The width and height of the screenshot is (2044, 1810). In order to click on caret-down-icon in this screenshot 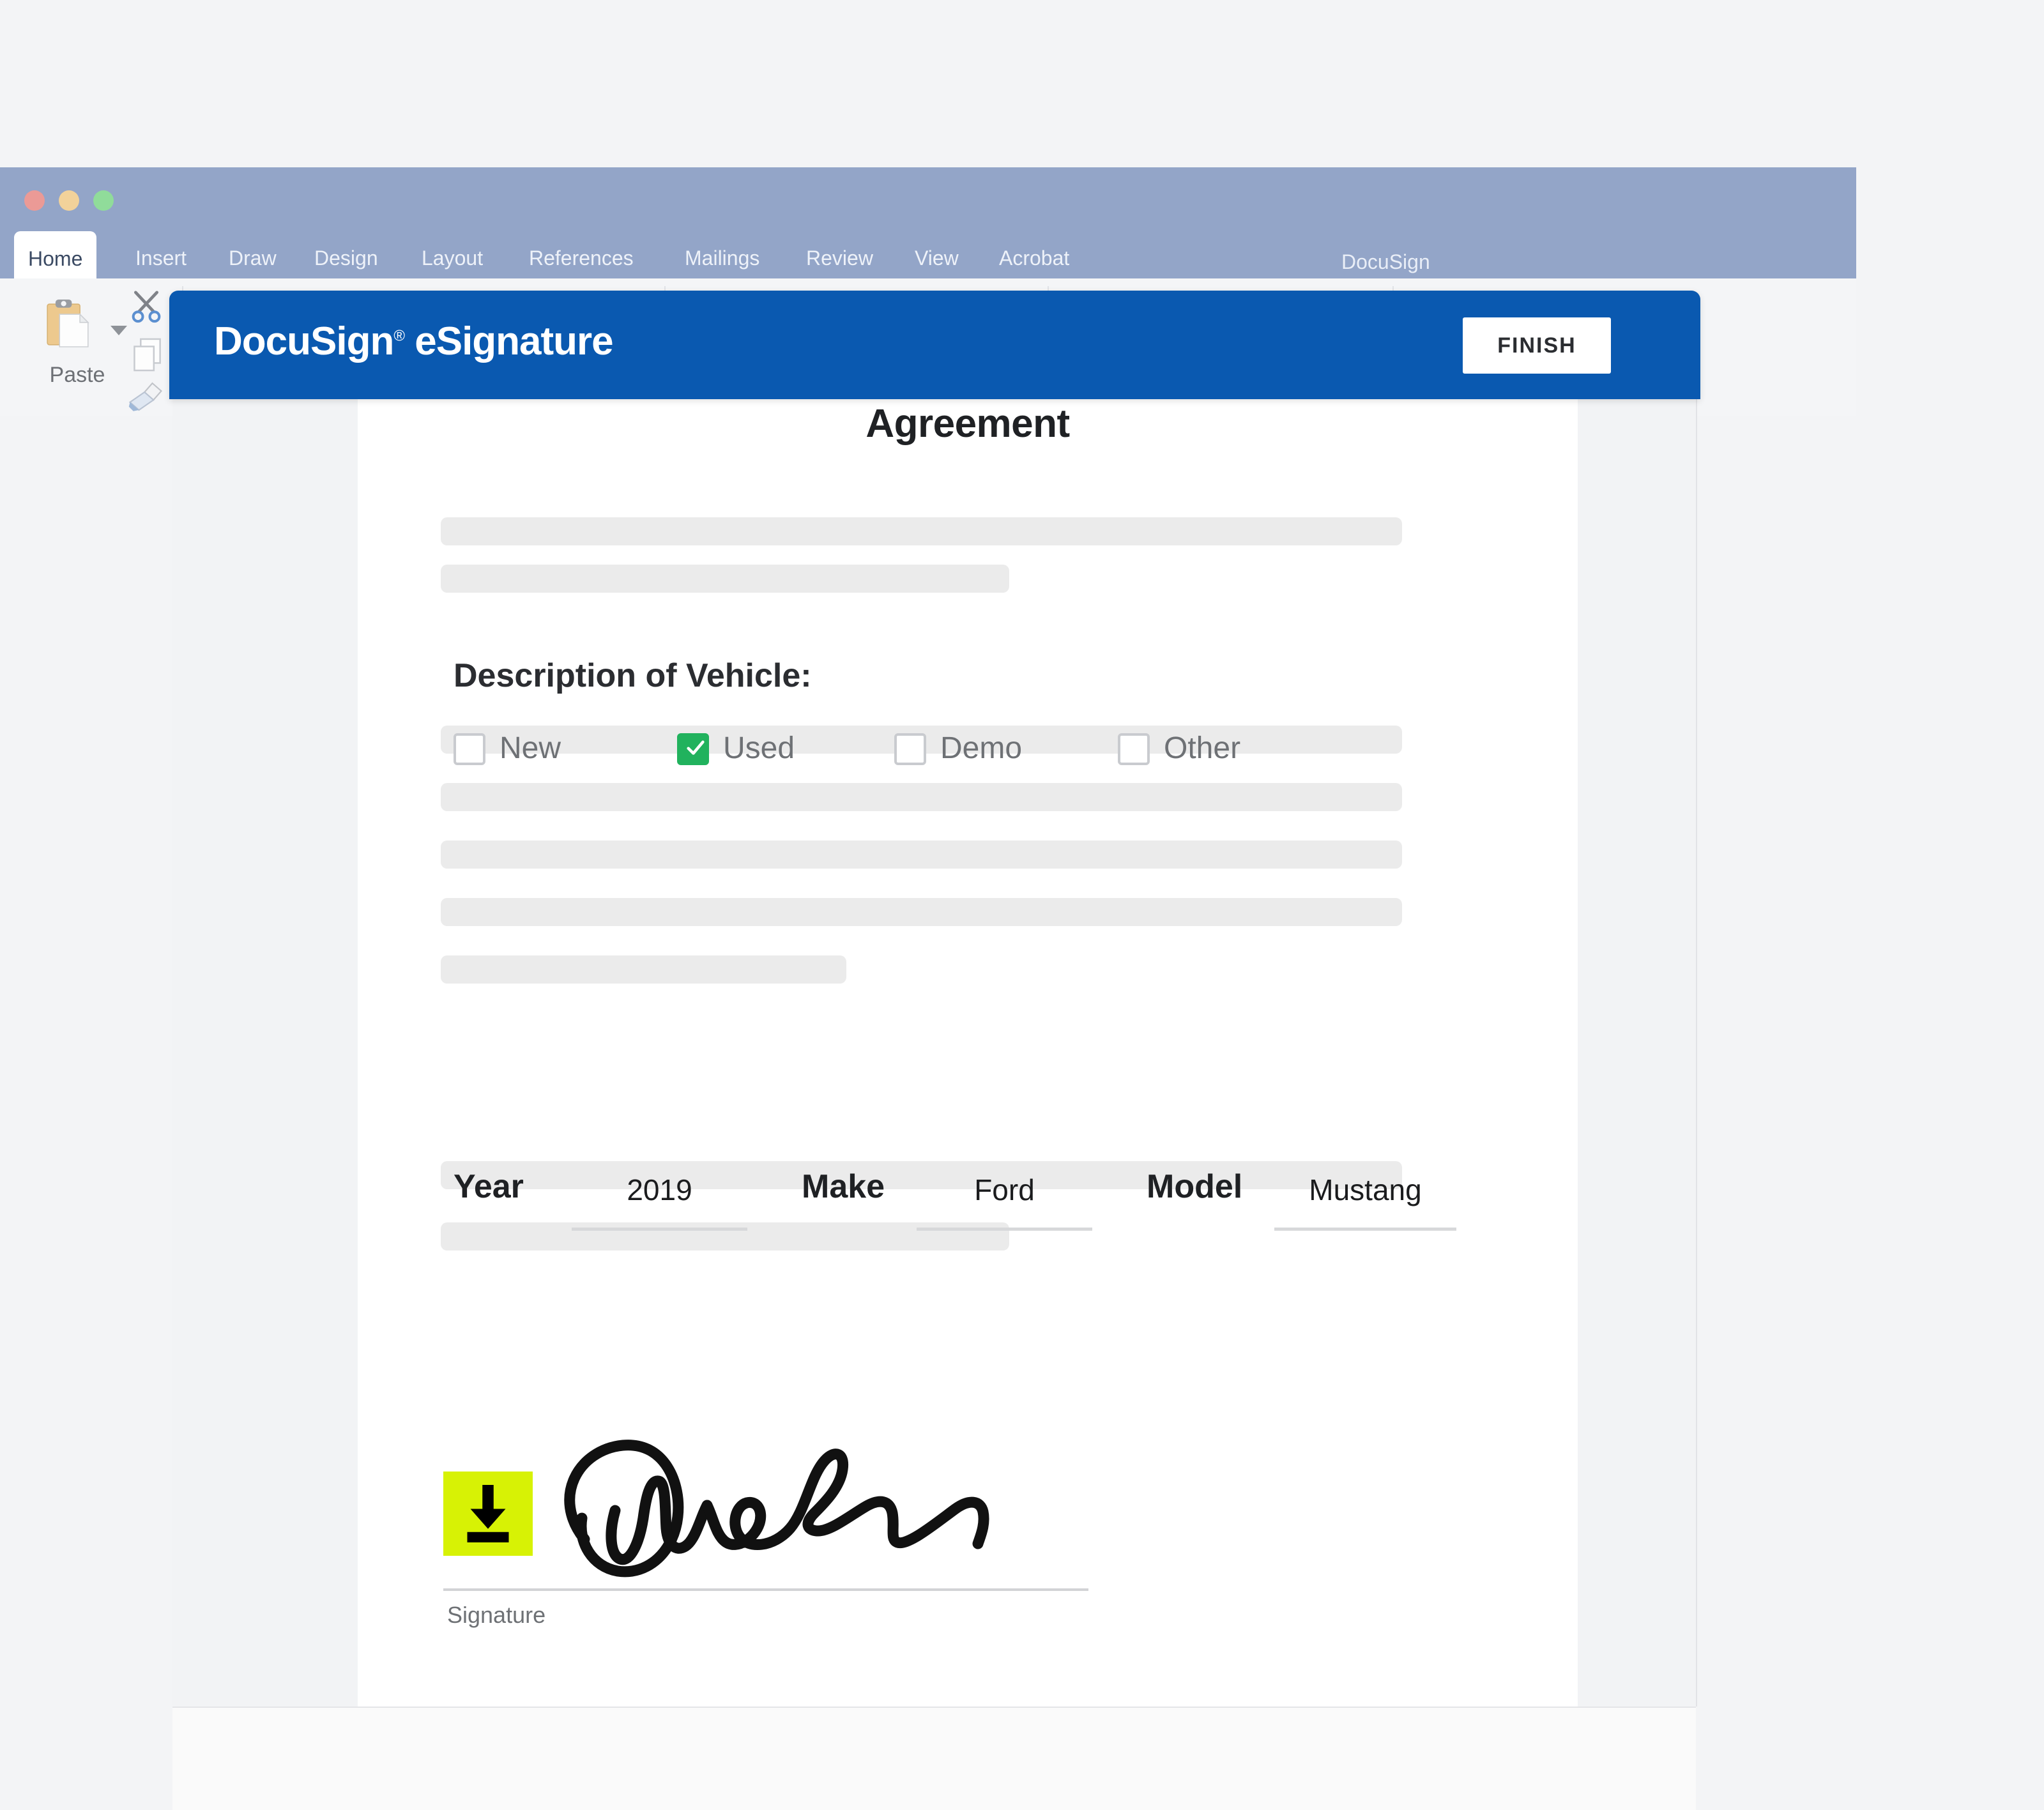, I will do `click(119, 330)`.